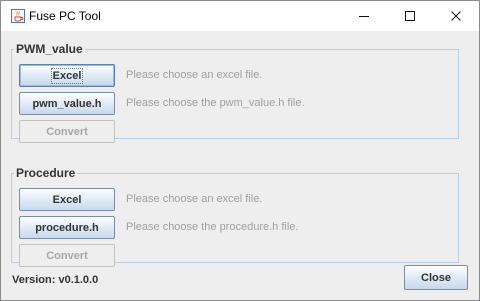  What do you see at coordinates (194, 199) in the screenshot?
I see `procedure-excel-hint: Please choose an excel file.` at bounding box center [194, 199].